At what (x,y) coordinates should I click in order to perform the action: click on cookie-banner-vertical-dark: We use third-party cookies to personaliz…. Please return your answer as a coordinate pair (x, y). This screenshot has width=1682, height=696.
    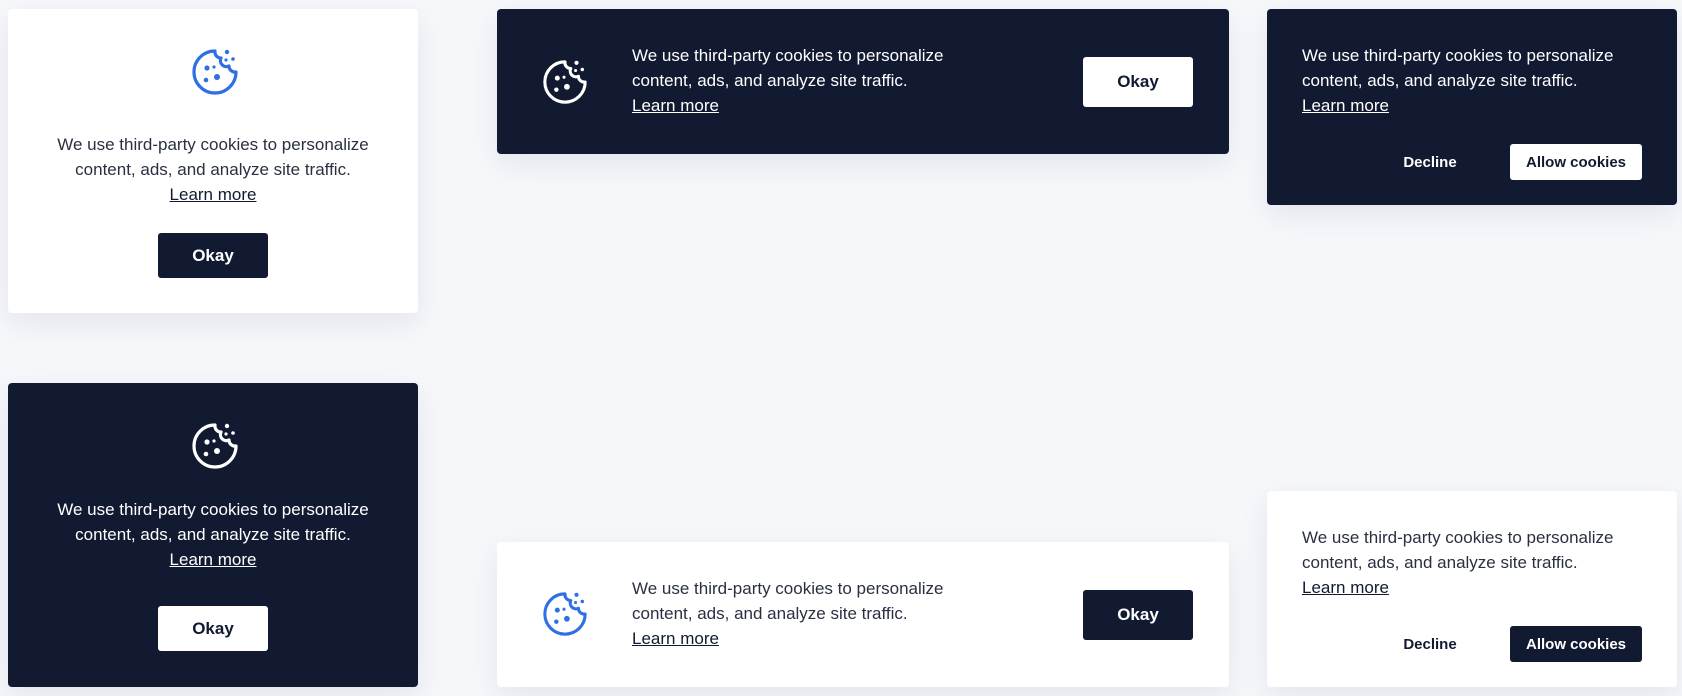
    Looking at the image, I should click on (213, 535).